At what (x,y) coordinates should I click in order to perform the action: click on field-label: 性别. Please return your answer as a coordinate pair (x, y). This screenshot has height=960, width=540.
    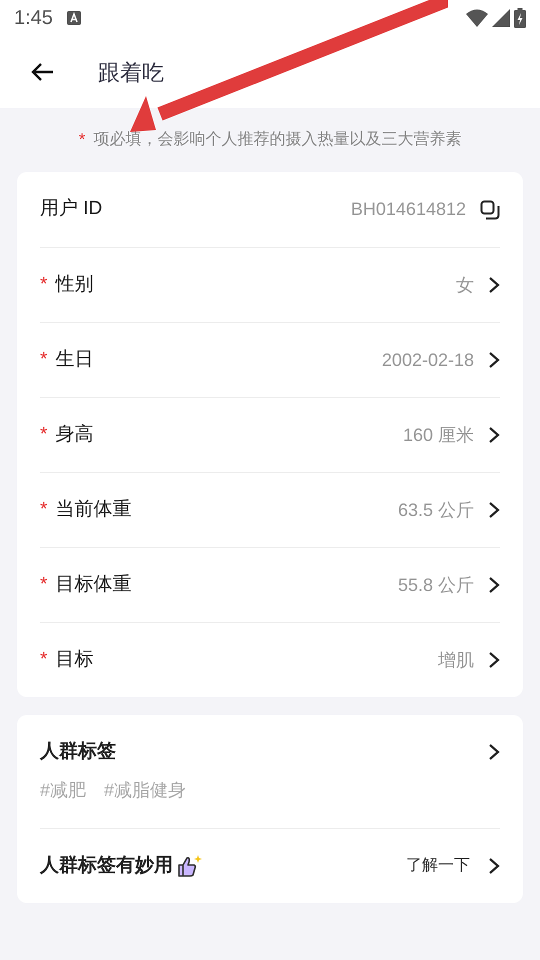
    Looking at the image, I should click on (74, 284).